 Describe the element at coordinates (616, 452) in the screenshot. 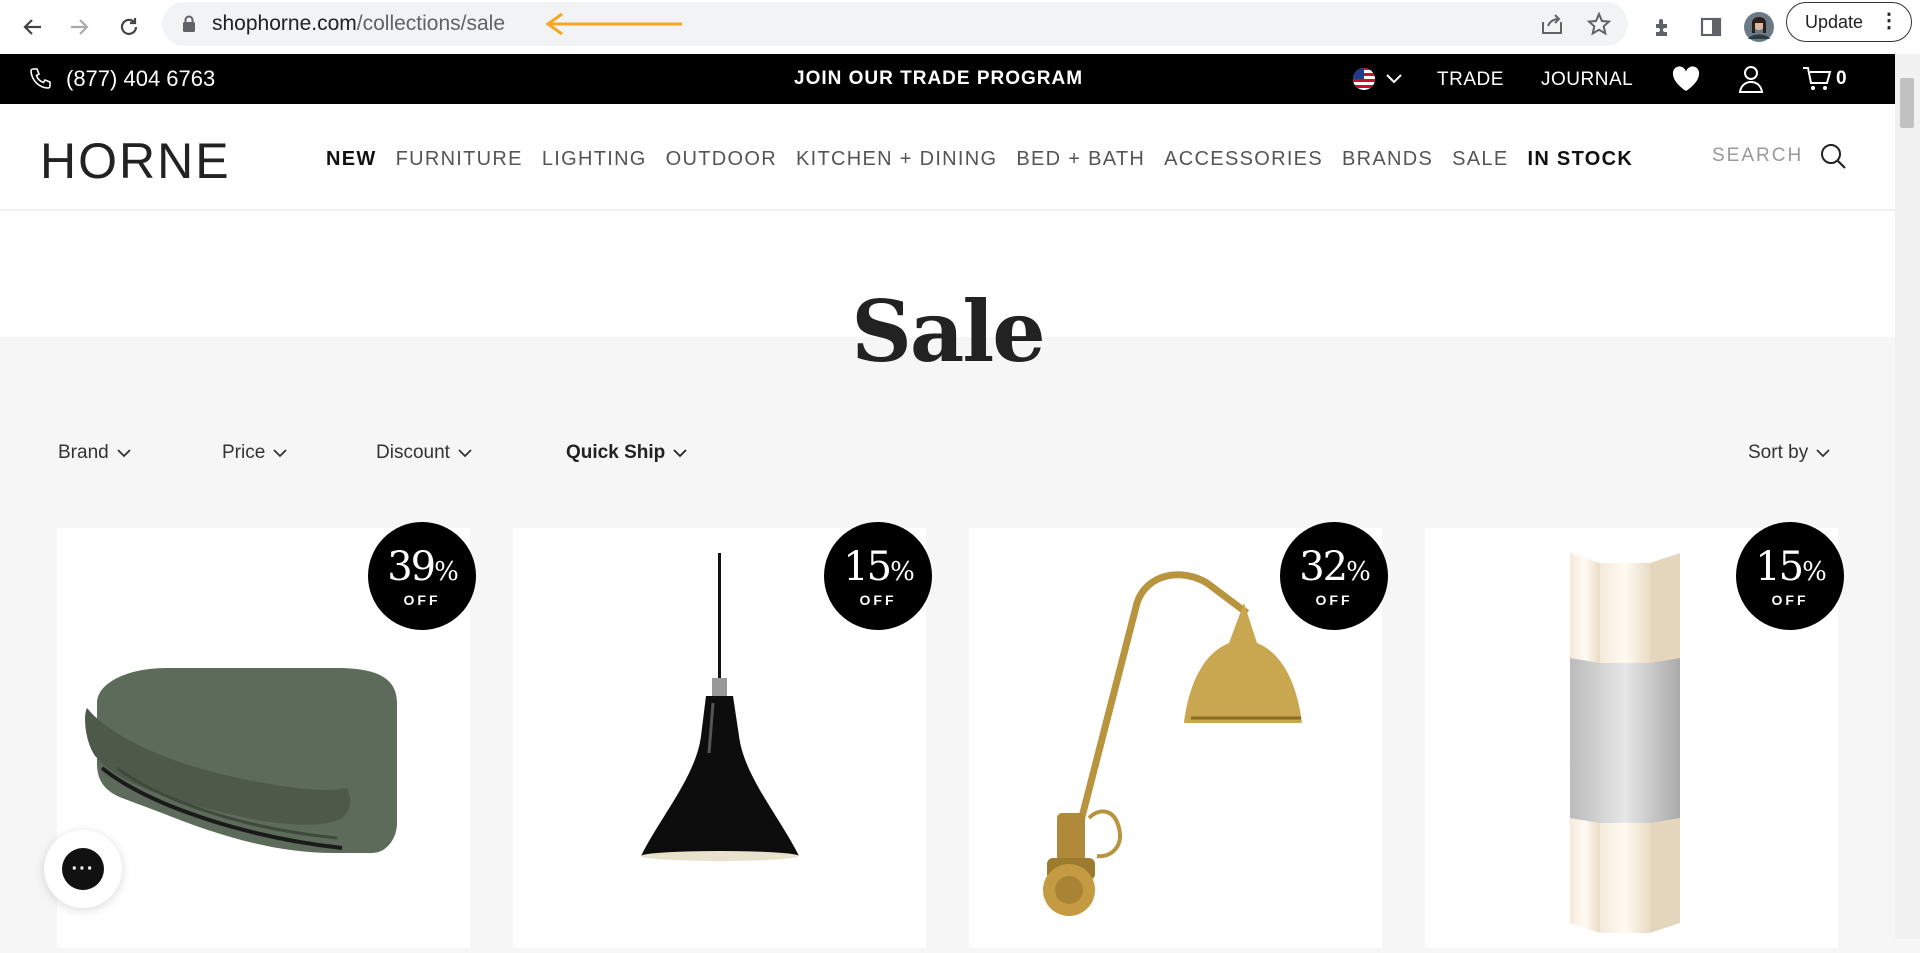

I see `filter-quick-ship-label: Quick Ship` at that location.